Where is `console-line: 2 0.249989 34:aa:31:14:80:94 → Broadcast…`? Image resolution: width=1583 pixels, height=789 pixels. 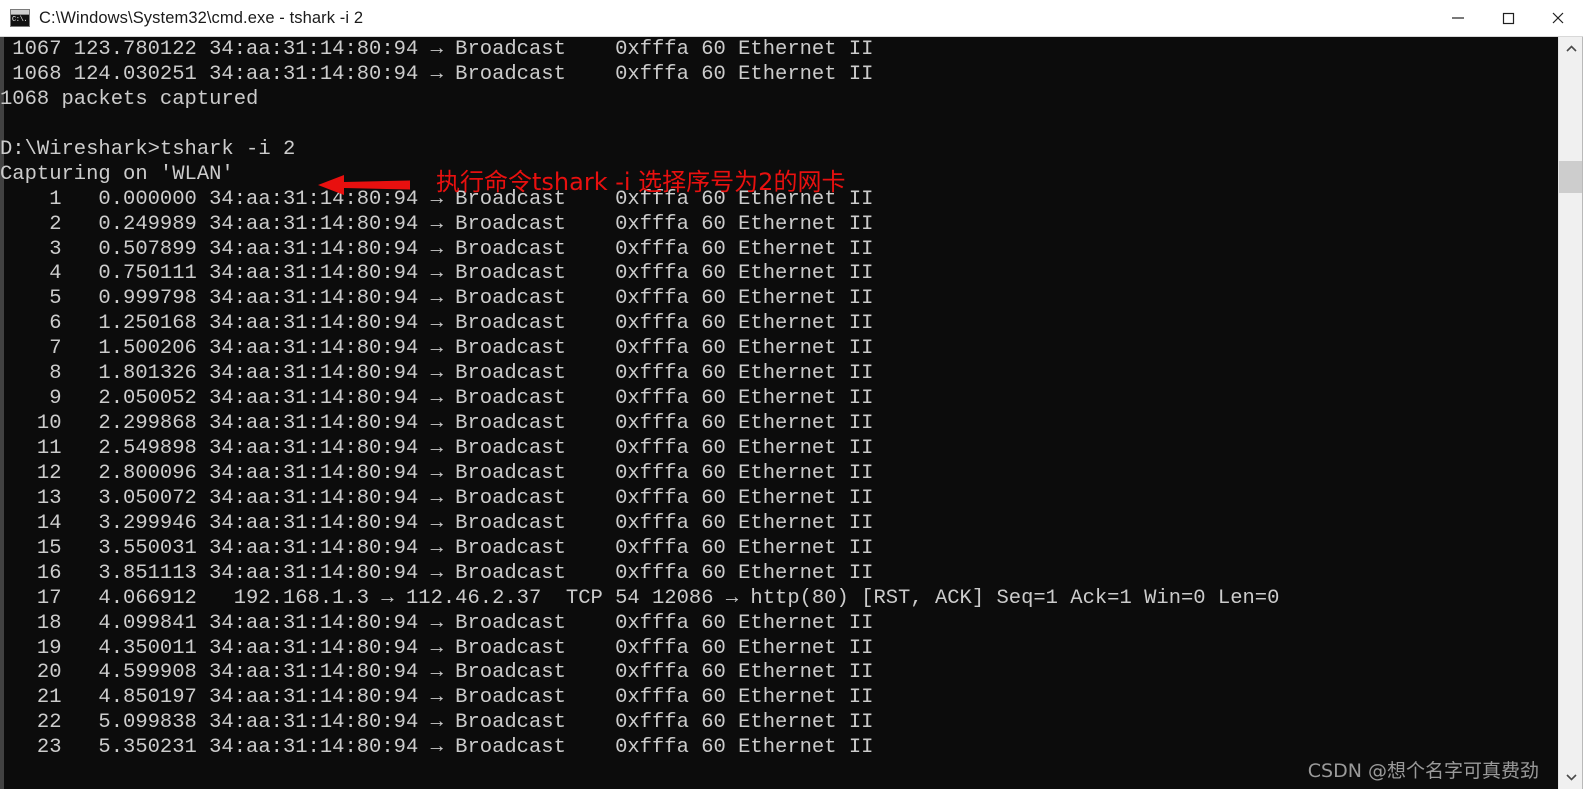 console-line: 2 0.249989 34:aa:31:14:80:94 → Broadcast… is located at coordinates (437, 224).